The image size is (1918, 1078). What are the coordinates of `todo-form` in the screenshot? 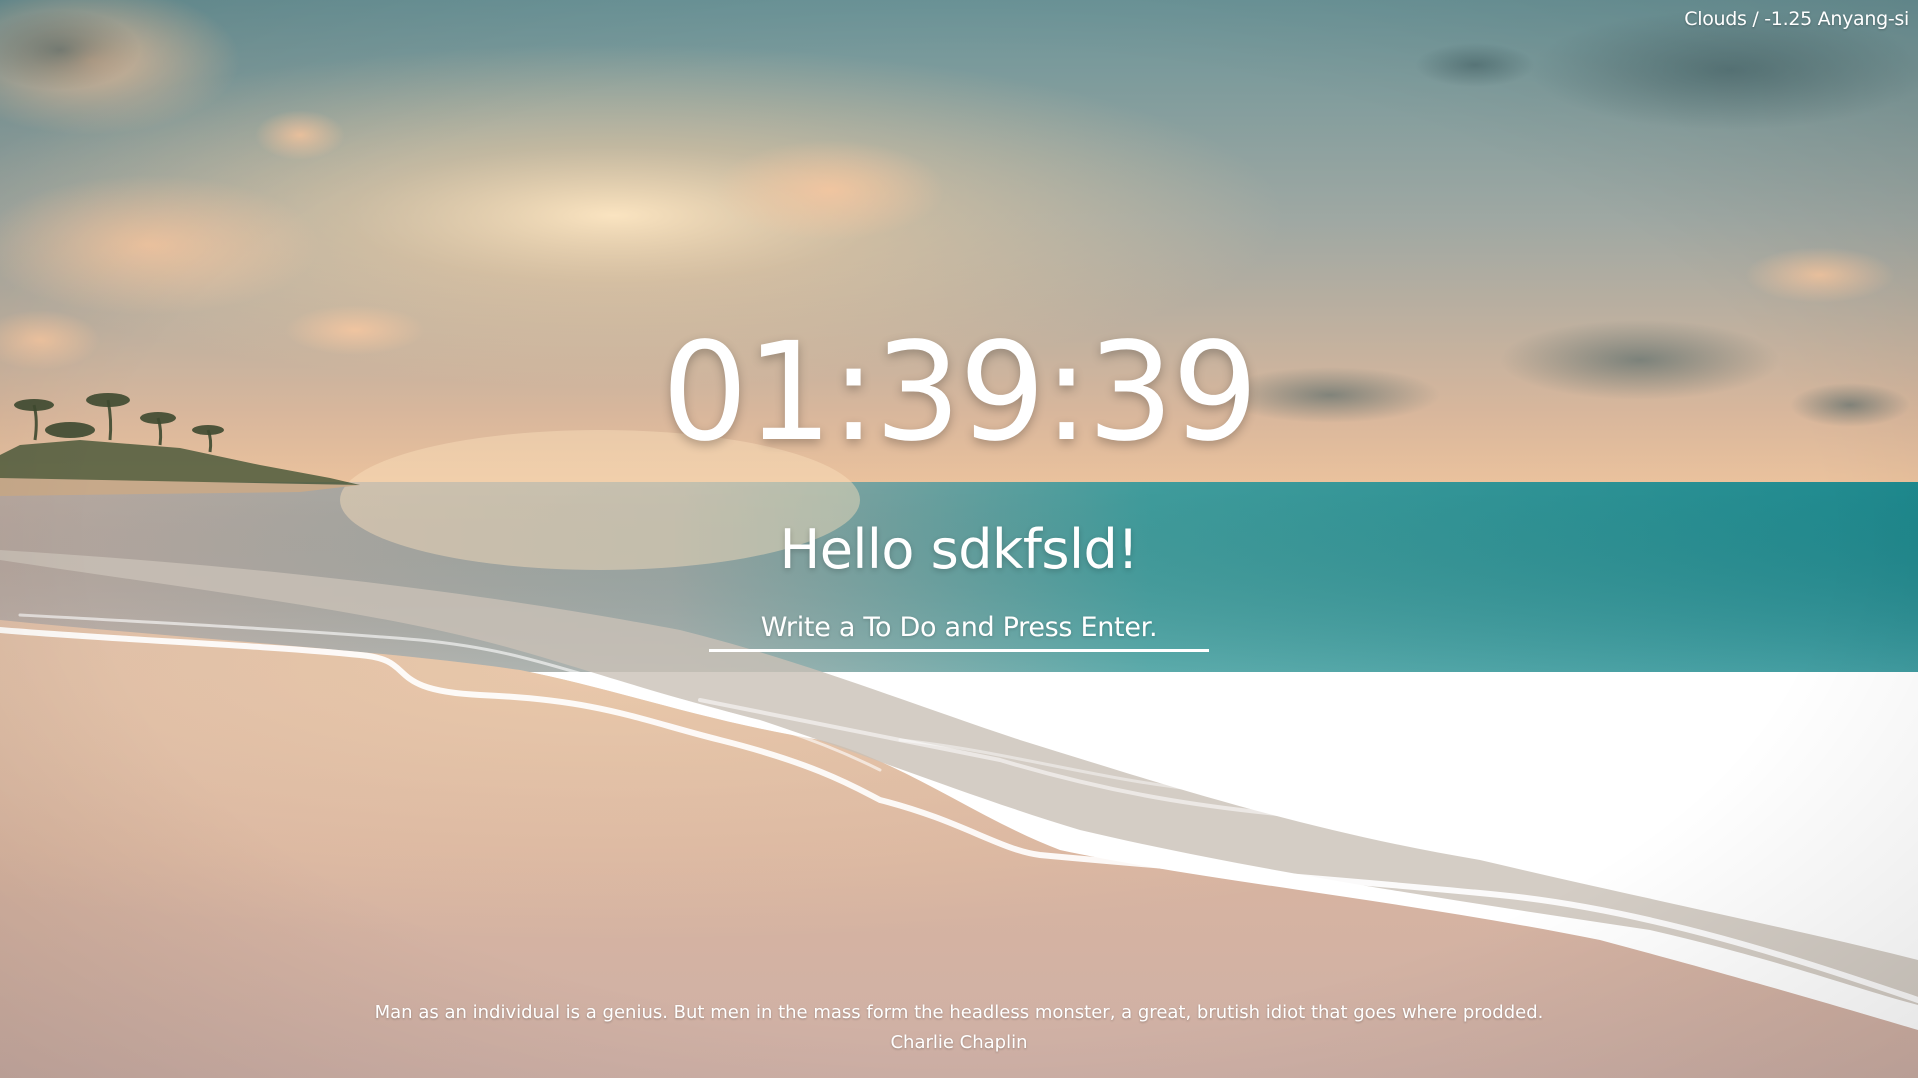 It's located at (959, 632).